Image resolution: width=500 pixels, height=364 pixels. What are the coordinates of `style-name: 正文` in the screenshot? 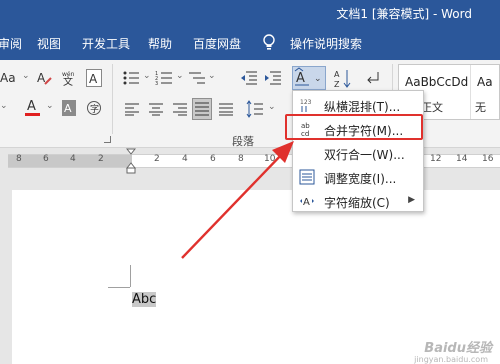 It's located at (432, 107).